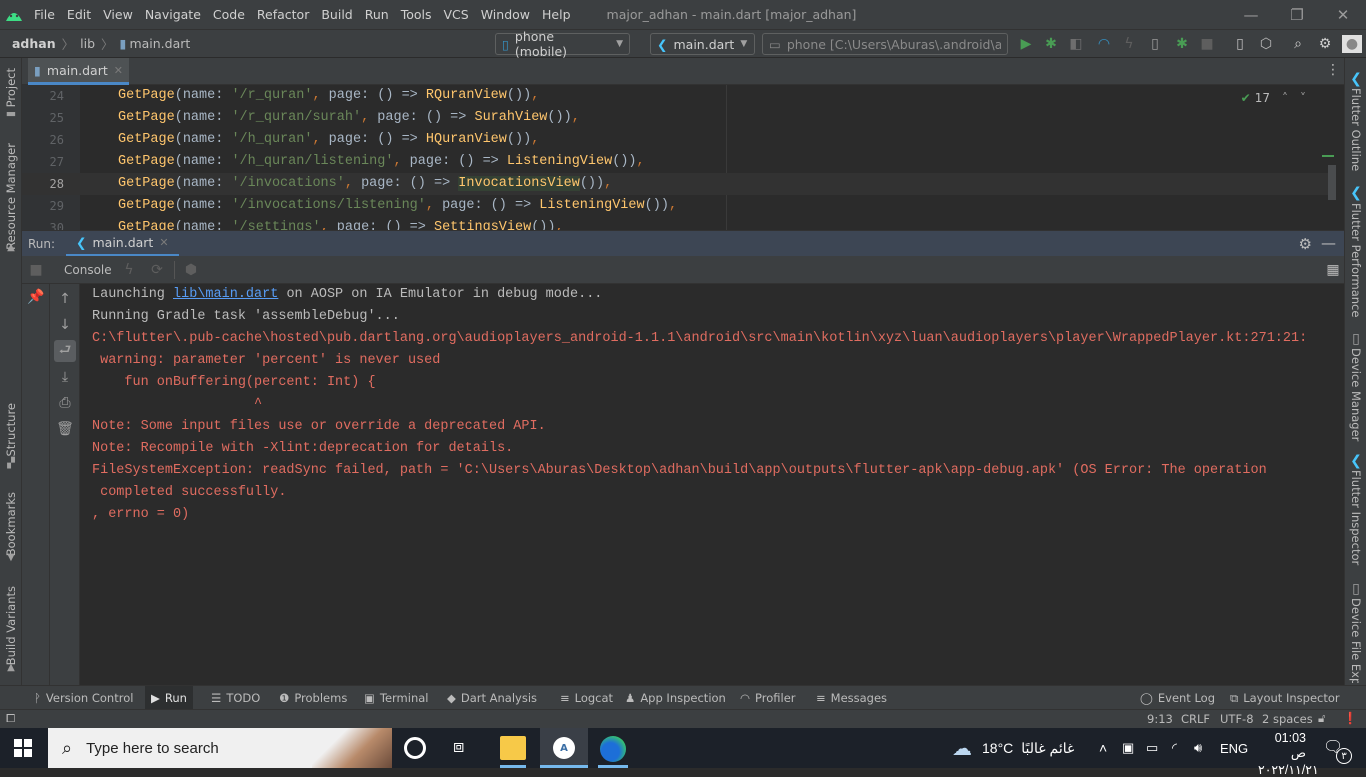 The height and width of the screenshot is (777, 1366). I want to click on structure-tool-button: Structure, so click(11, 430).